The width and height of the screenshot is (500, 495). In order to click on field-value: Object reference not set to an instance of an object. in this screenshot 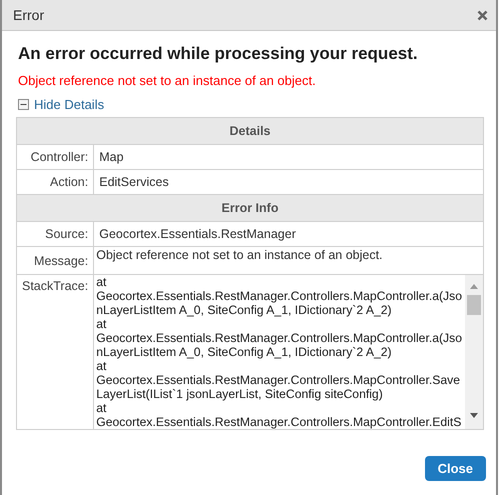, I will do `click(289, 260)`.